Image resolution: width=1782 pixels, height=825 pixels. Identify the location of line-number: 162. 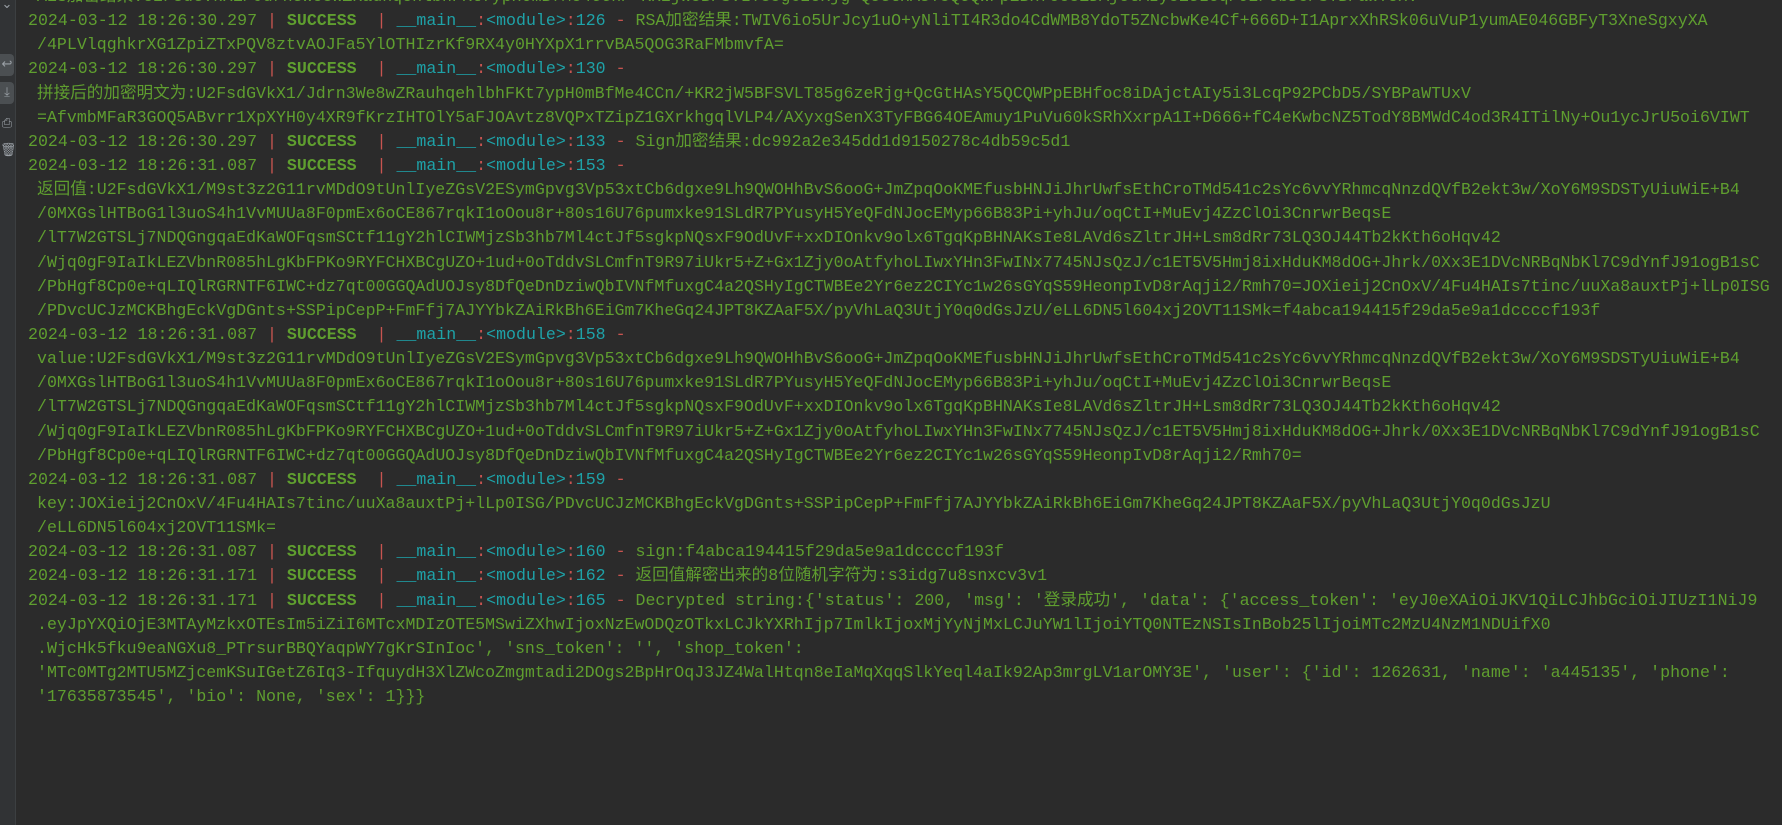
(590, 576).